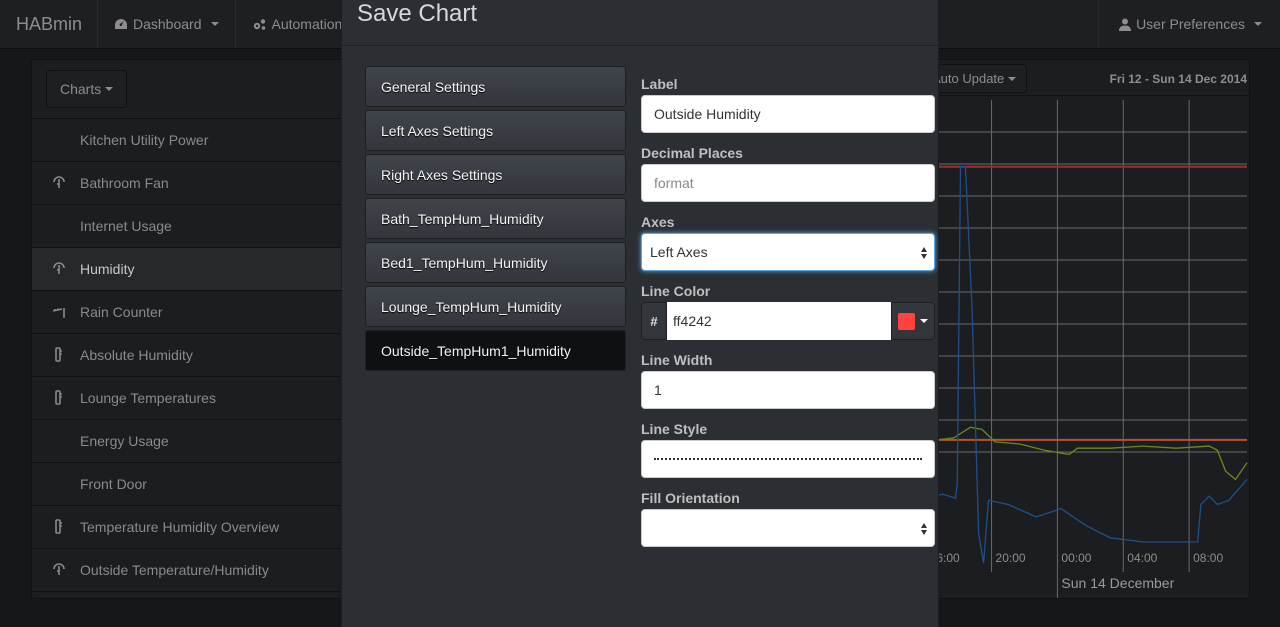  What do you see at coordinates (191, 269) in the screenshot?
I see `chart-list-item: Humidity` at bounding box center [191, 269].